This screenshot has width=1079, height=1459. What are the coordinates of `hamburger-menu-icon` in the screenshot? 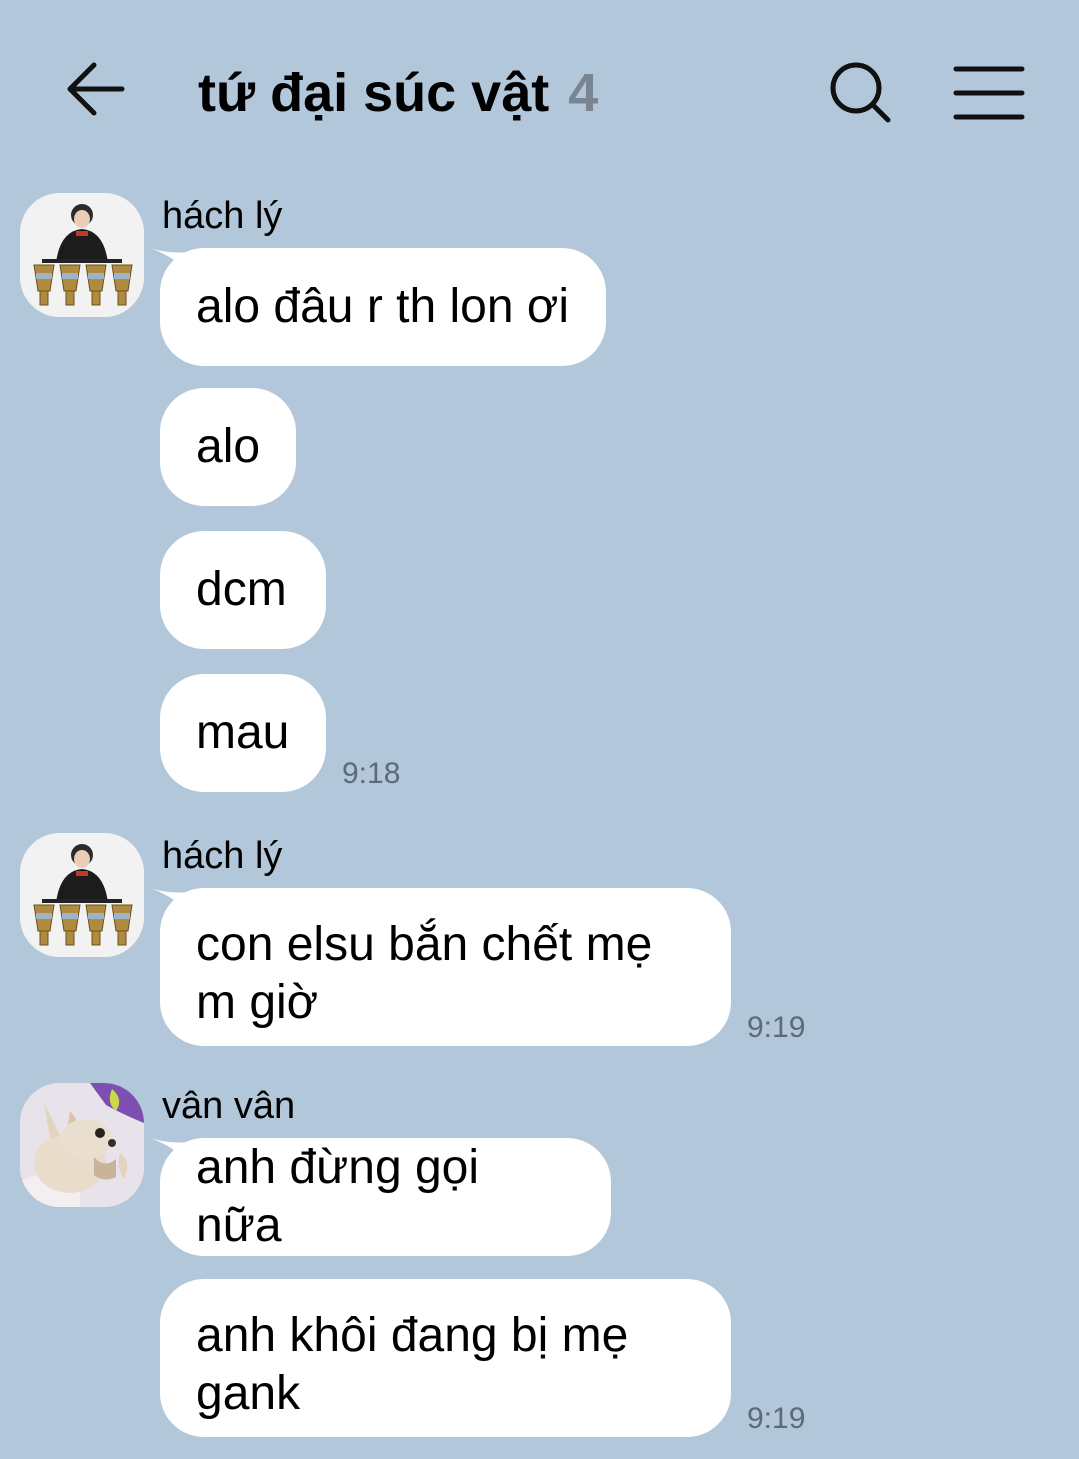 It's located at (989, 93).